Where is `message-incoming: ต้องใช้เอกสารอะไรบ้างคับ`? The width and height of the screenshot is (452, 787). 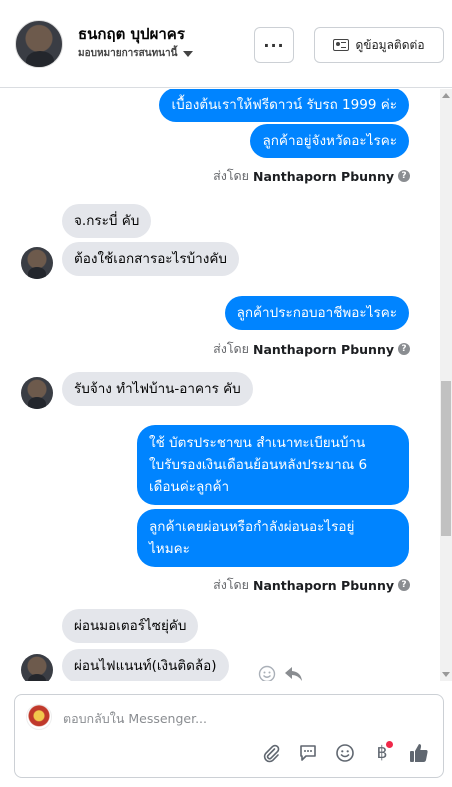
message-incoming: ต้องใช้เอกสารอะไรบ้างคับ is located at coordinates (150, 259).